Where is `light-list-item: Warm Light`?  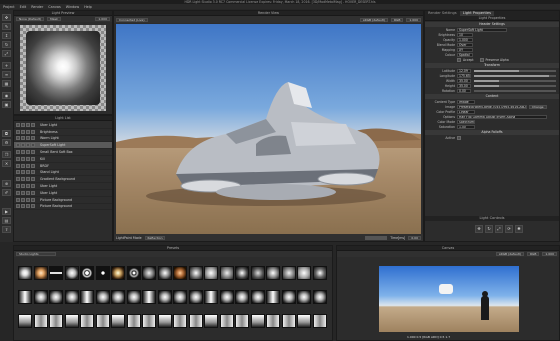
light-list-item: Warm Light is located at coordinates (63, 139).